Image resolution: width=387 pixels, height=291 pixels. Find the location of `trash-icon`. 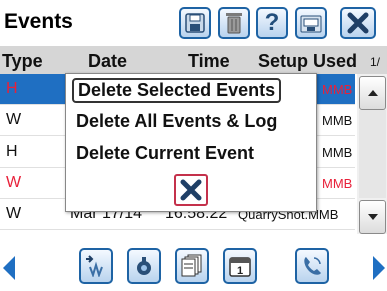

trash-icon is located at coordinates (234, 23).